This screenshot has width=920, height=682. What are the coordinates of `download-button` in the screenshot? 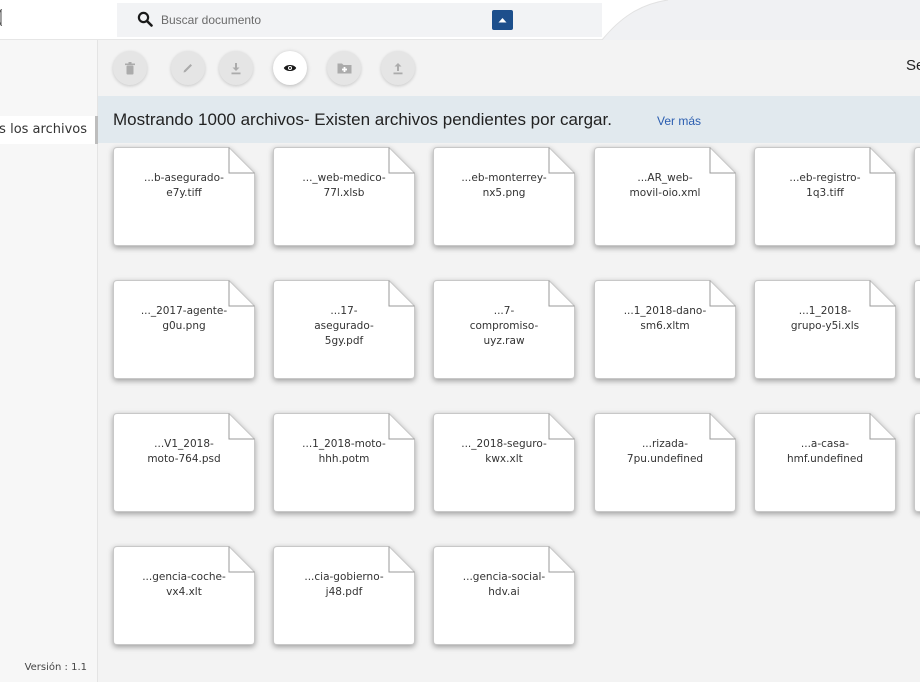 It's located at (236, 68).